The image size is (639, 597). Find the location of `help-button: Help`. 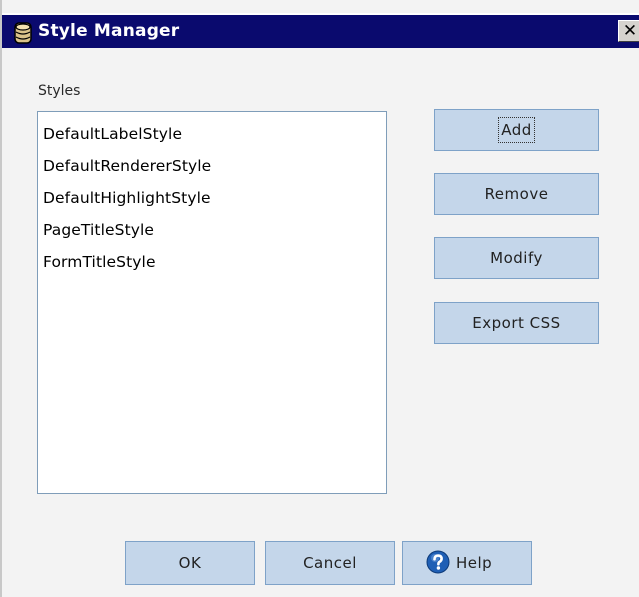

help-button: Help is located at coordinates (467, 563).